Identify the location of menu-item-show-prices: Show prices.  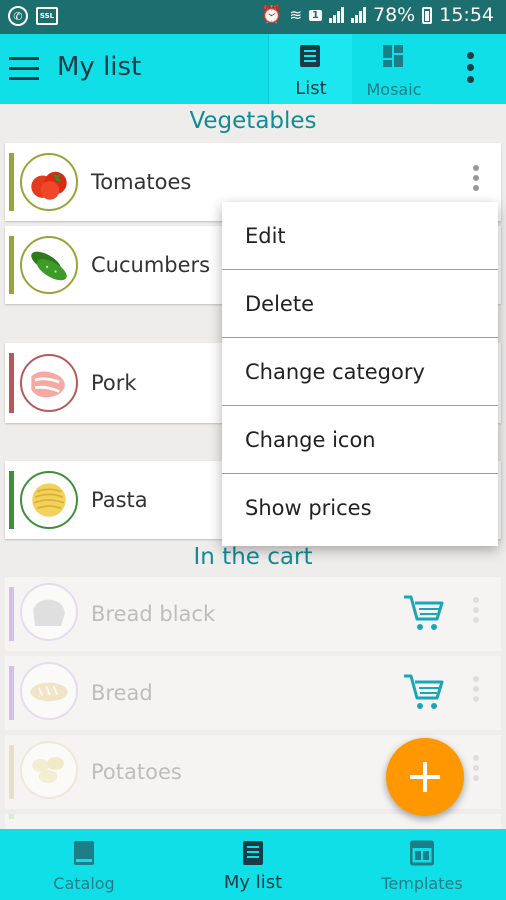
(360, 508).